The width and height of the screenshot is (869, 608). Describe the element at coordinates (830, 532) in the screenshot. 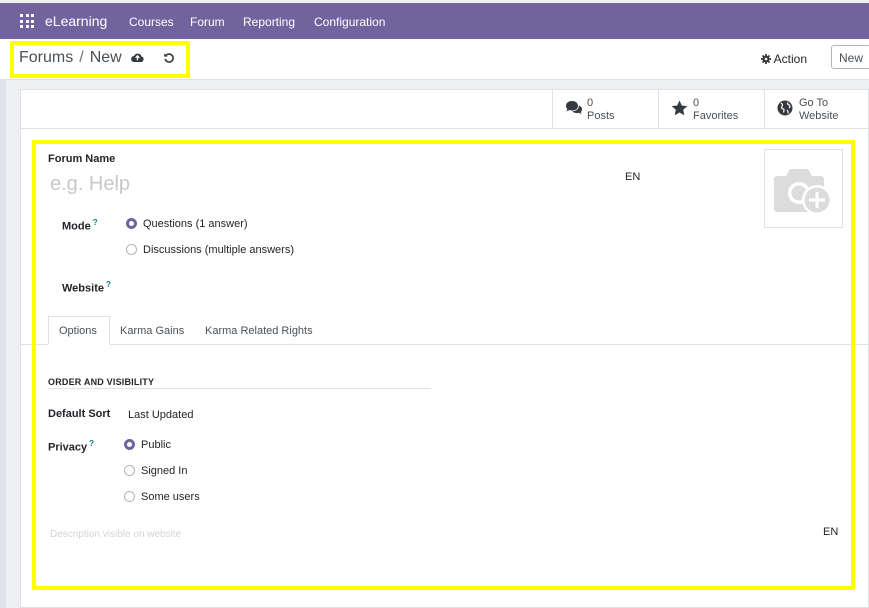

I see `description-language-badge: EN` at that location.